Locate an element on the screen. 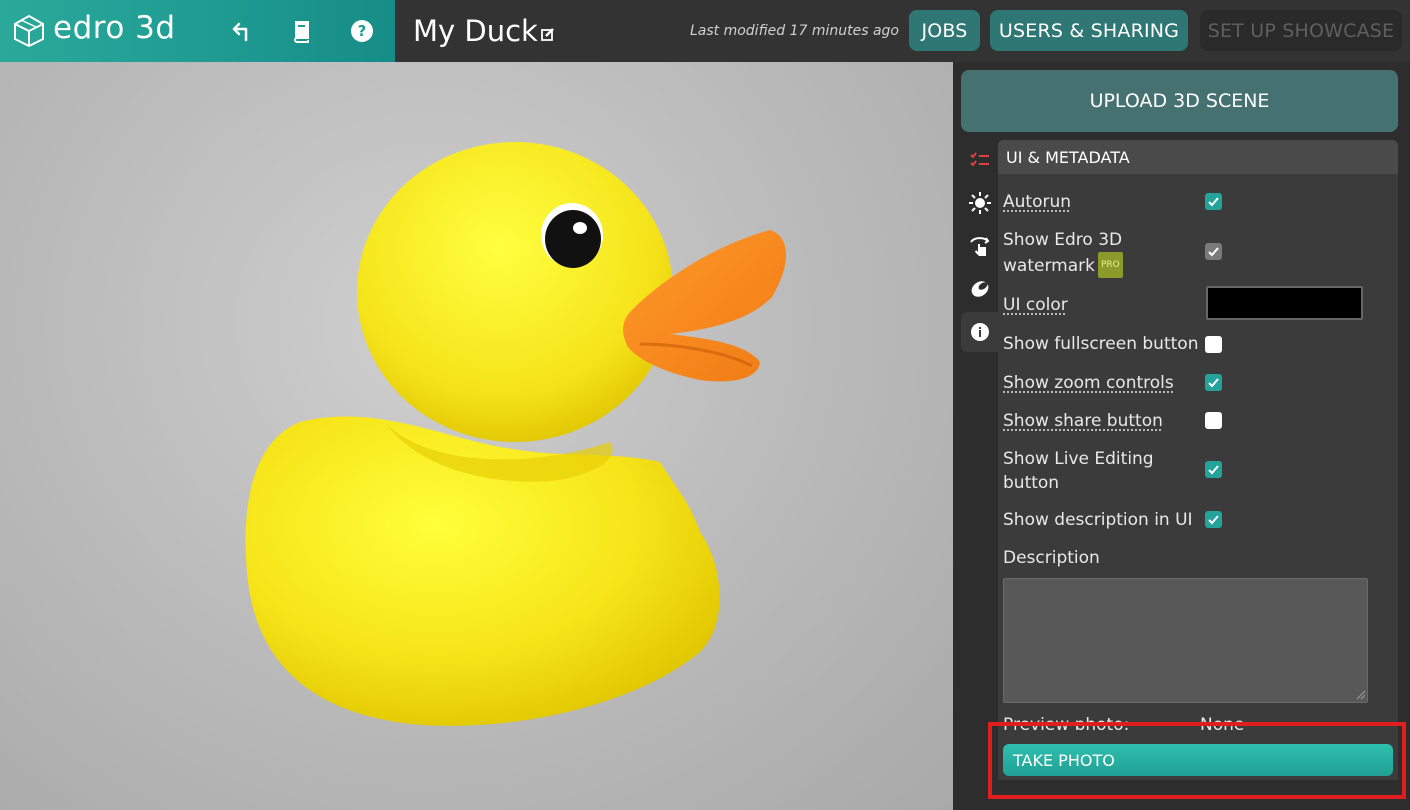 The height and width of the screenshot is (810, 1410). book-icon is located at coordinates (301, 32).